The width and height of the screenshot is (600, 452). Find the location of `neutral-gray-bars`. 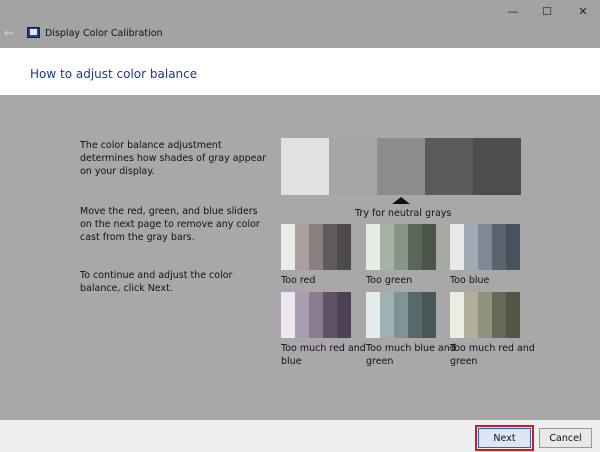

neutral-gray-bars is located at coordinates (401, 166).